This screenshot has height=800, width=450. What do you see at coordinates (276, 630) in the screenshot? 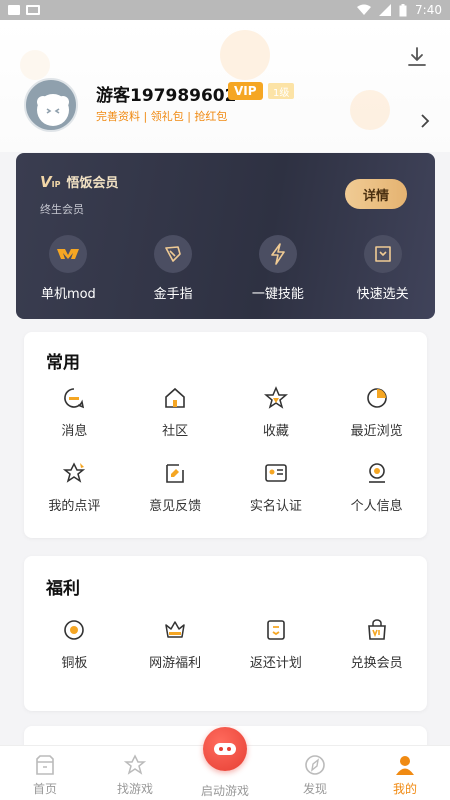
I see `rebate-icon` at bounding box center [276, 630].